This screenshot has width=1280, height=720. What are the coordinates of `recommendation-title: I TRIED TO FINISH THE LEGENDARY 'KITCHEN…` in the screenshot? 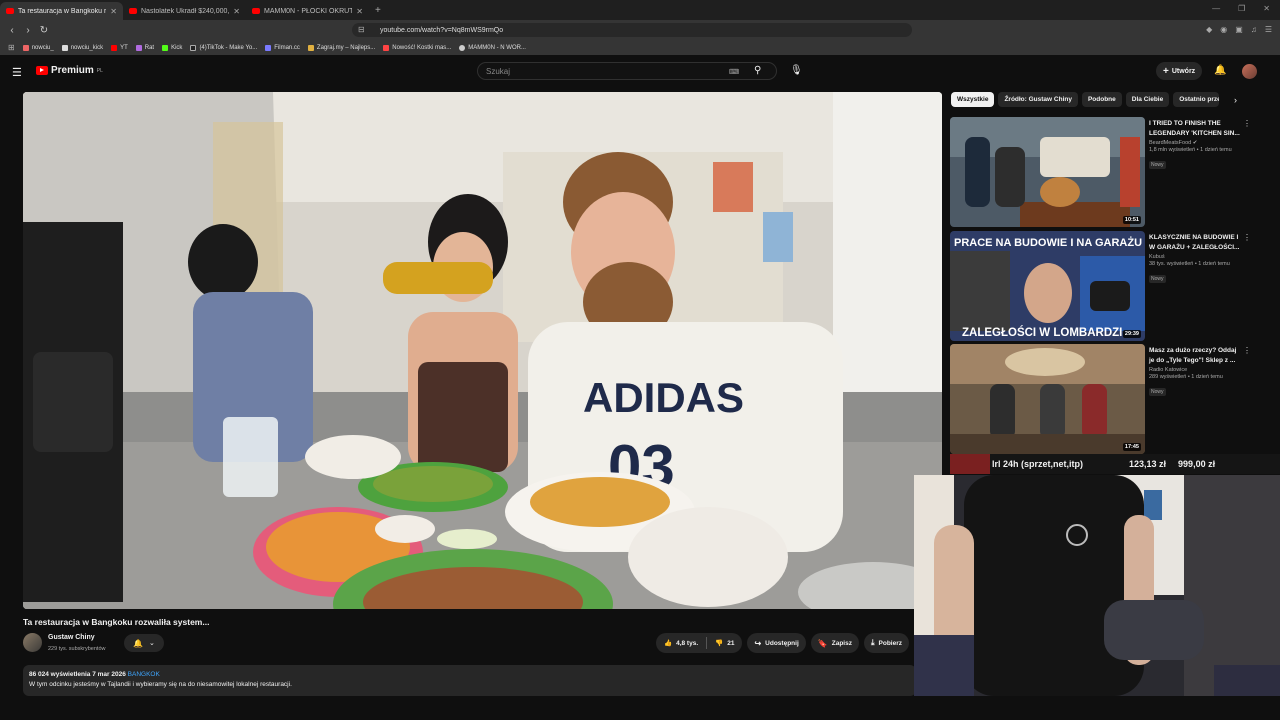 It's located at (1195, 128).